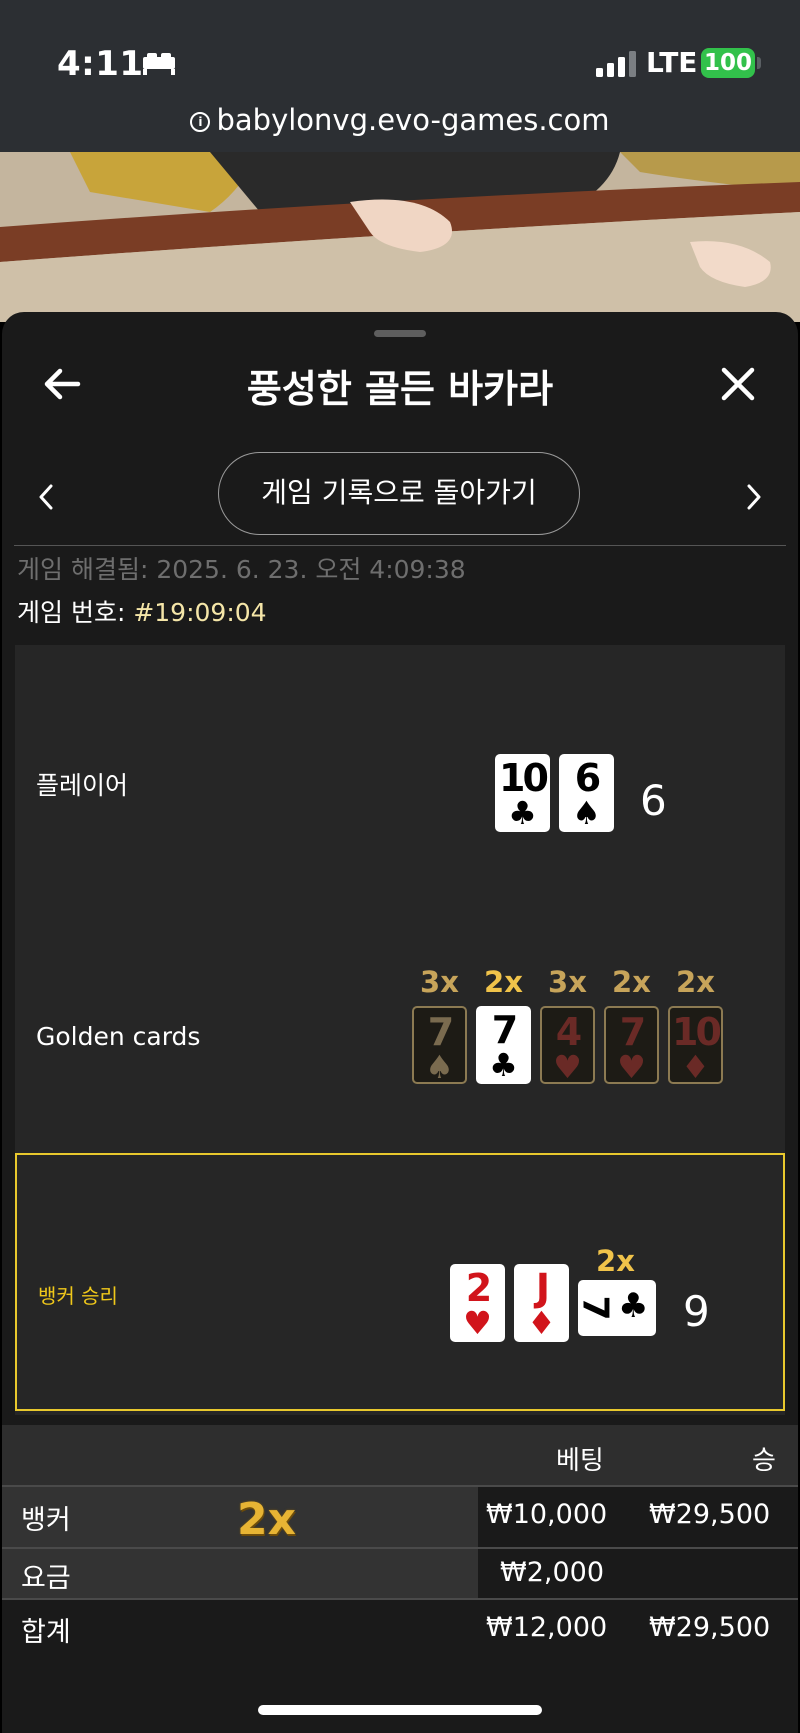 Image resolution: width=800 pixels, height=1733 pixels. What do you see at coordinates (710, 1627) in the screenshot?
I see `total-win: ₩29,500` at bounding box center [710, 1627].